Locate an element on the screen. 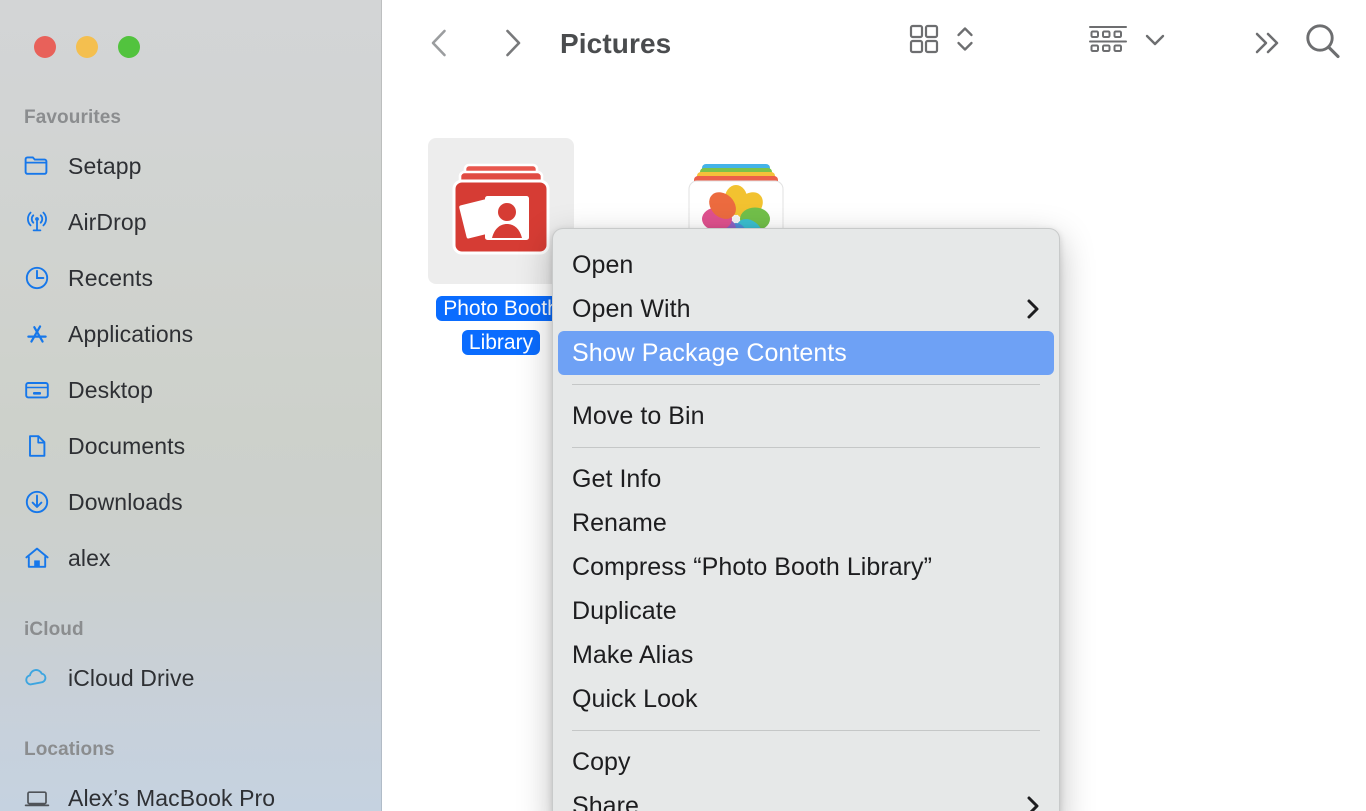 The height and width of the screenshot is (811, 1366). search-icon is located at coordinates (1323, 44).